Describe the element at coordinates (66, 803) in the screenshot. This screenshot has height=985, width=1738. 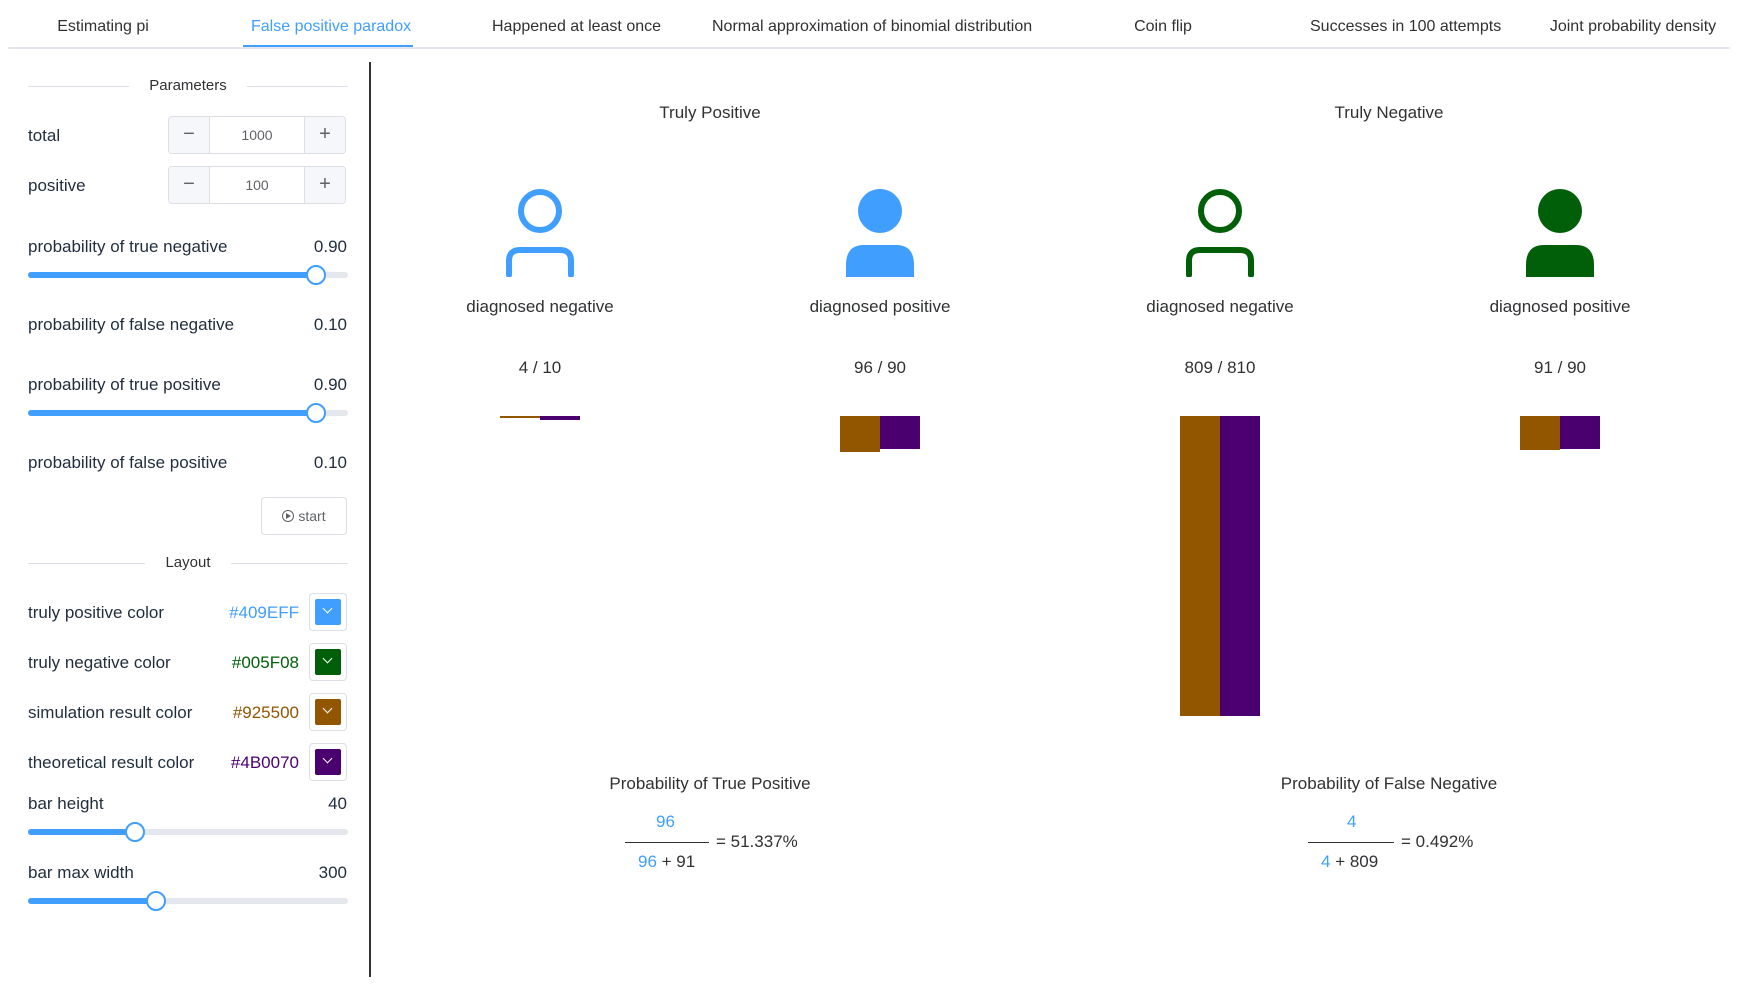
I see `bar-height-label: bar height` at that location.